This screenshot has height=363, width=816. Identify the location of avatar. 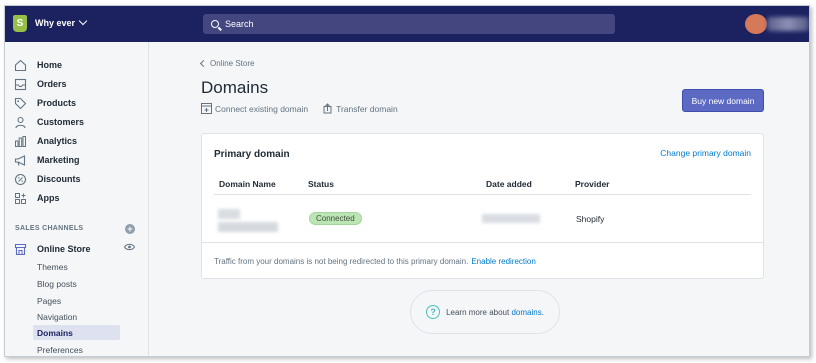
(756, 24).